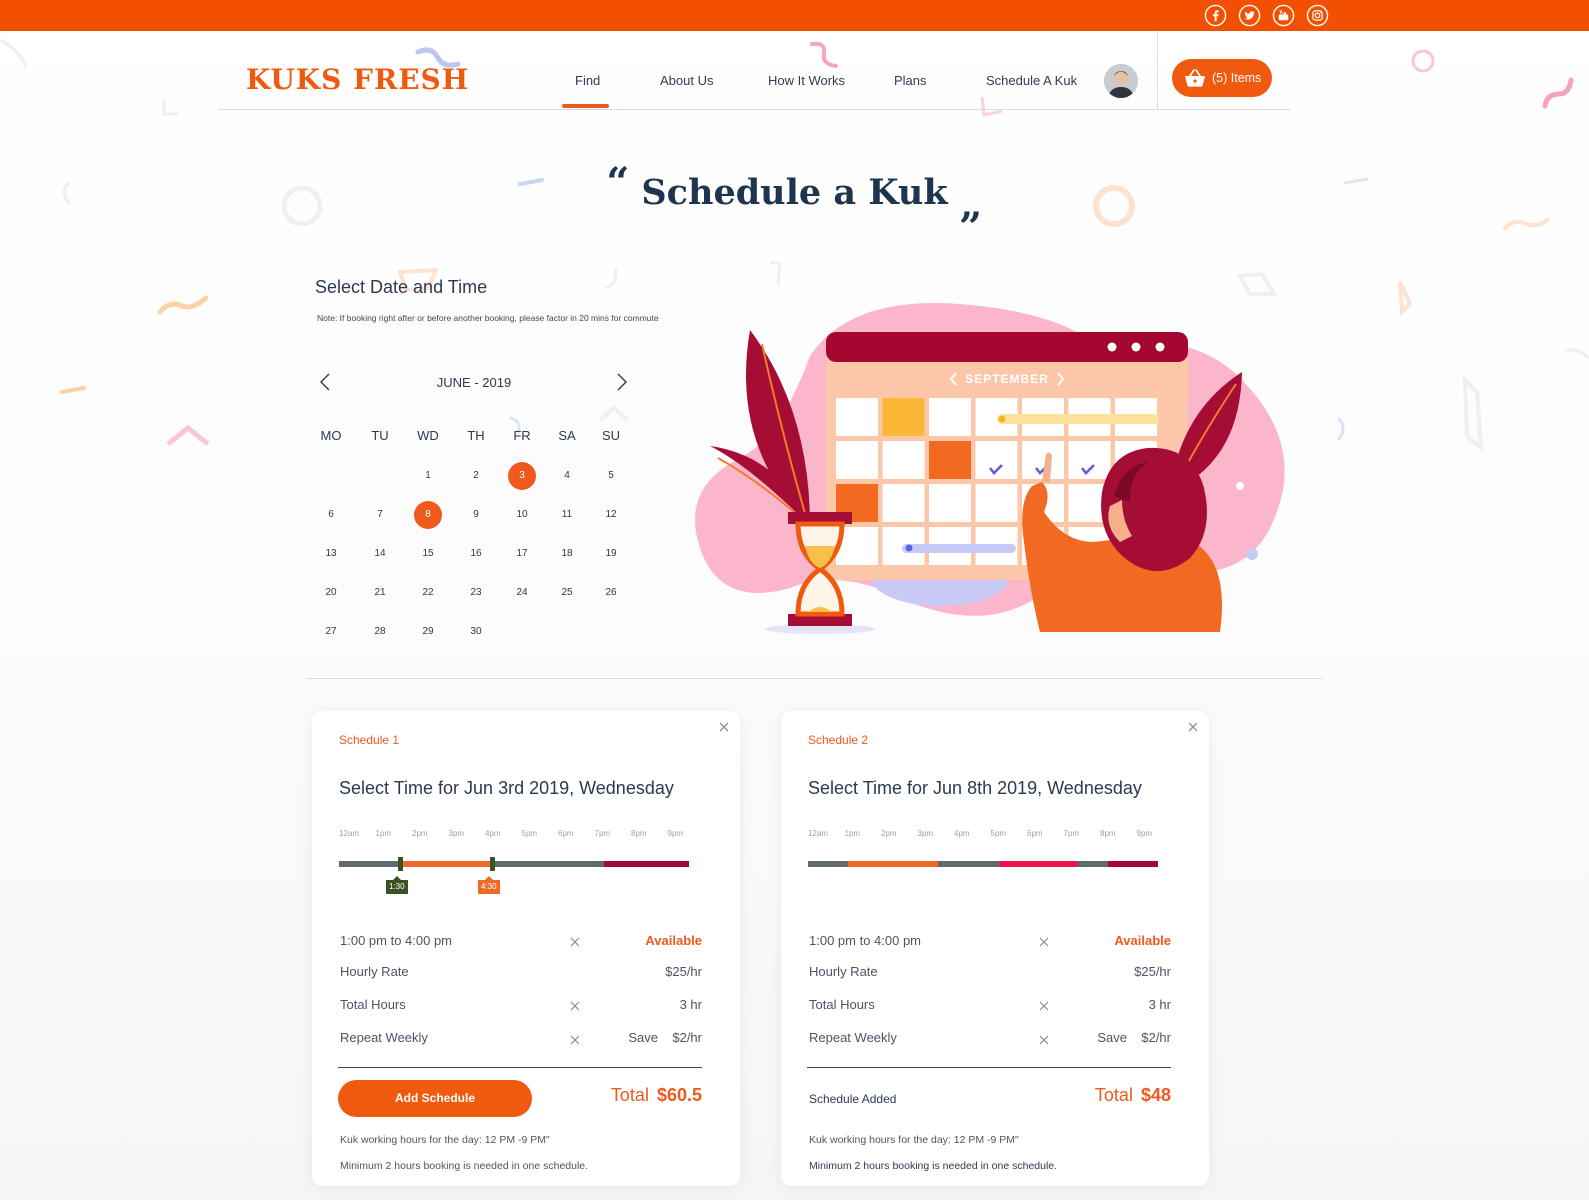 The height and width of the screenshot is (1200, 1589). I want to click on calendar-day: 22, so click(428, 593).